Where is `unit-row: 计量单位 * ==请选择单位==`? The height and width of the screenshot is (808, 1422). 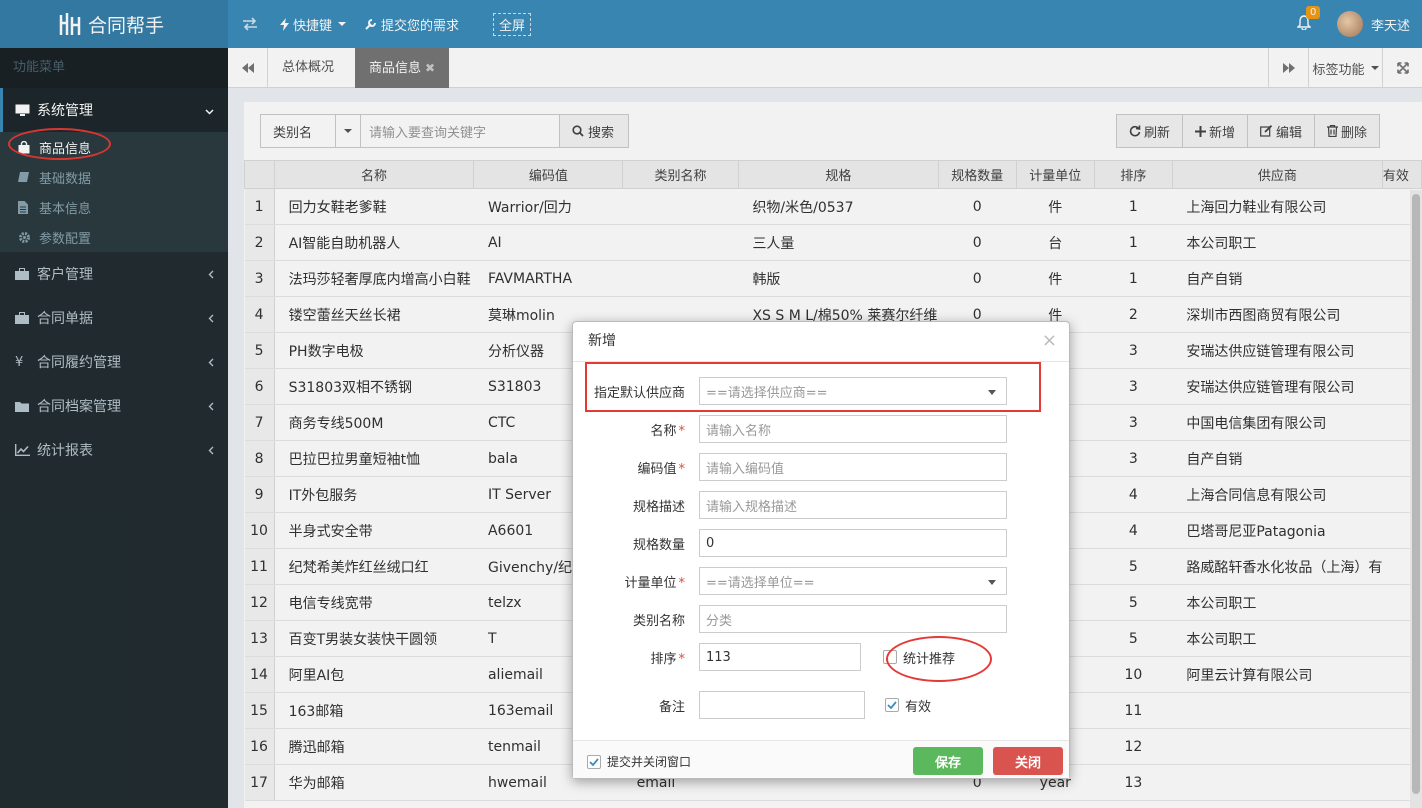 unit-row: 计量单位 * ==请选择单位== is located at coordinates (790, 581).